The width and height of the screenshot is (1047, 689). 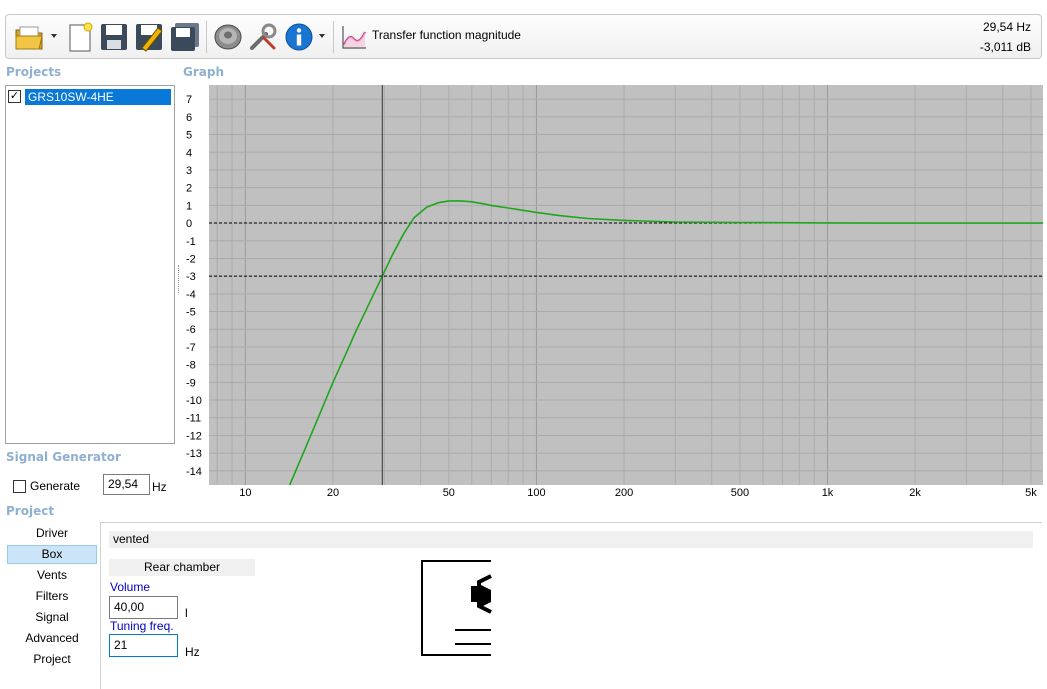 I want to click on x-tick-label: 5k, so click(x=1031, y=493).